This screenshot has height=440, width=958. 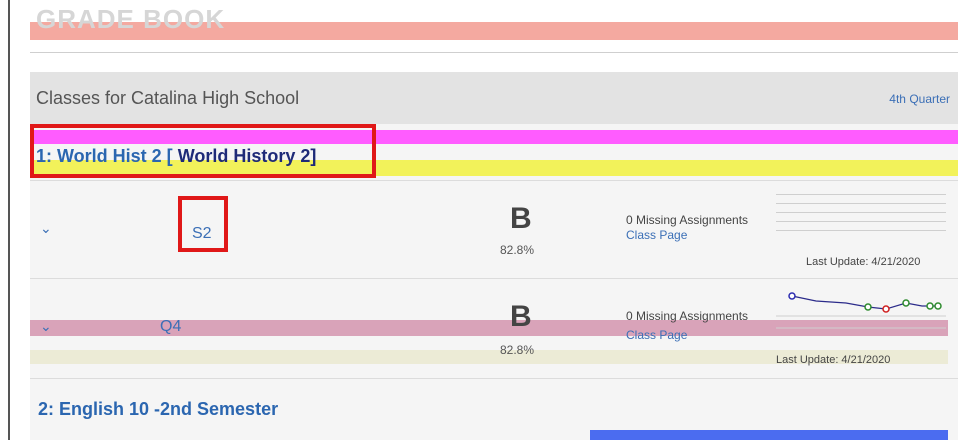 I want to click on class-title: 2: English 10 -2nd Semester, so click(x=158, y=409).